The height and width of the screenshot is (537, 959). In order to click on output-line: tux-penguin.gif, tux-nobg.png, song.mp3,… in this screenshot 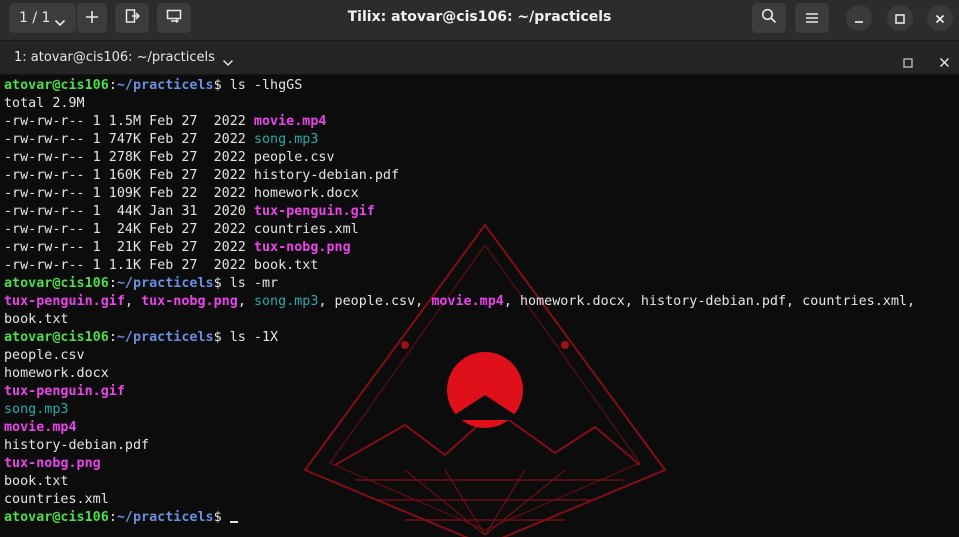, I will do `click(481, 302)`.